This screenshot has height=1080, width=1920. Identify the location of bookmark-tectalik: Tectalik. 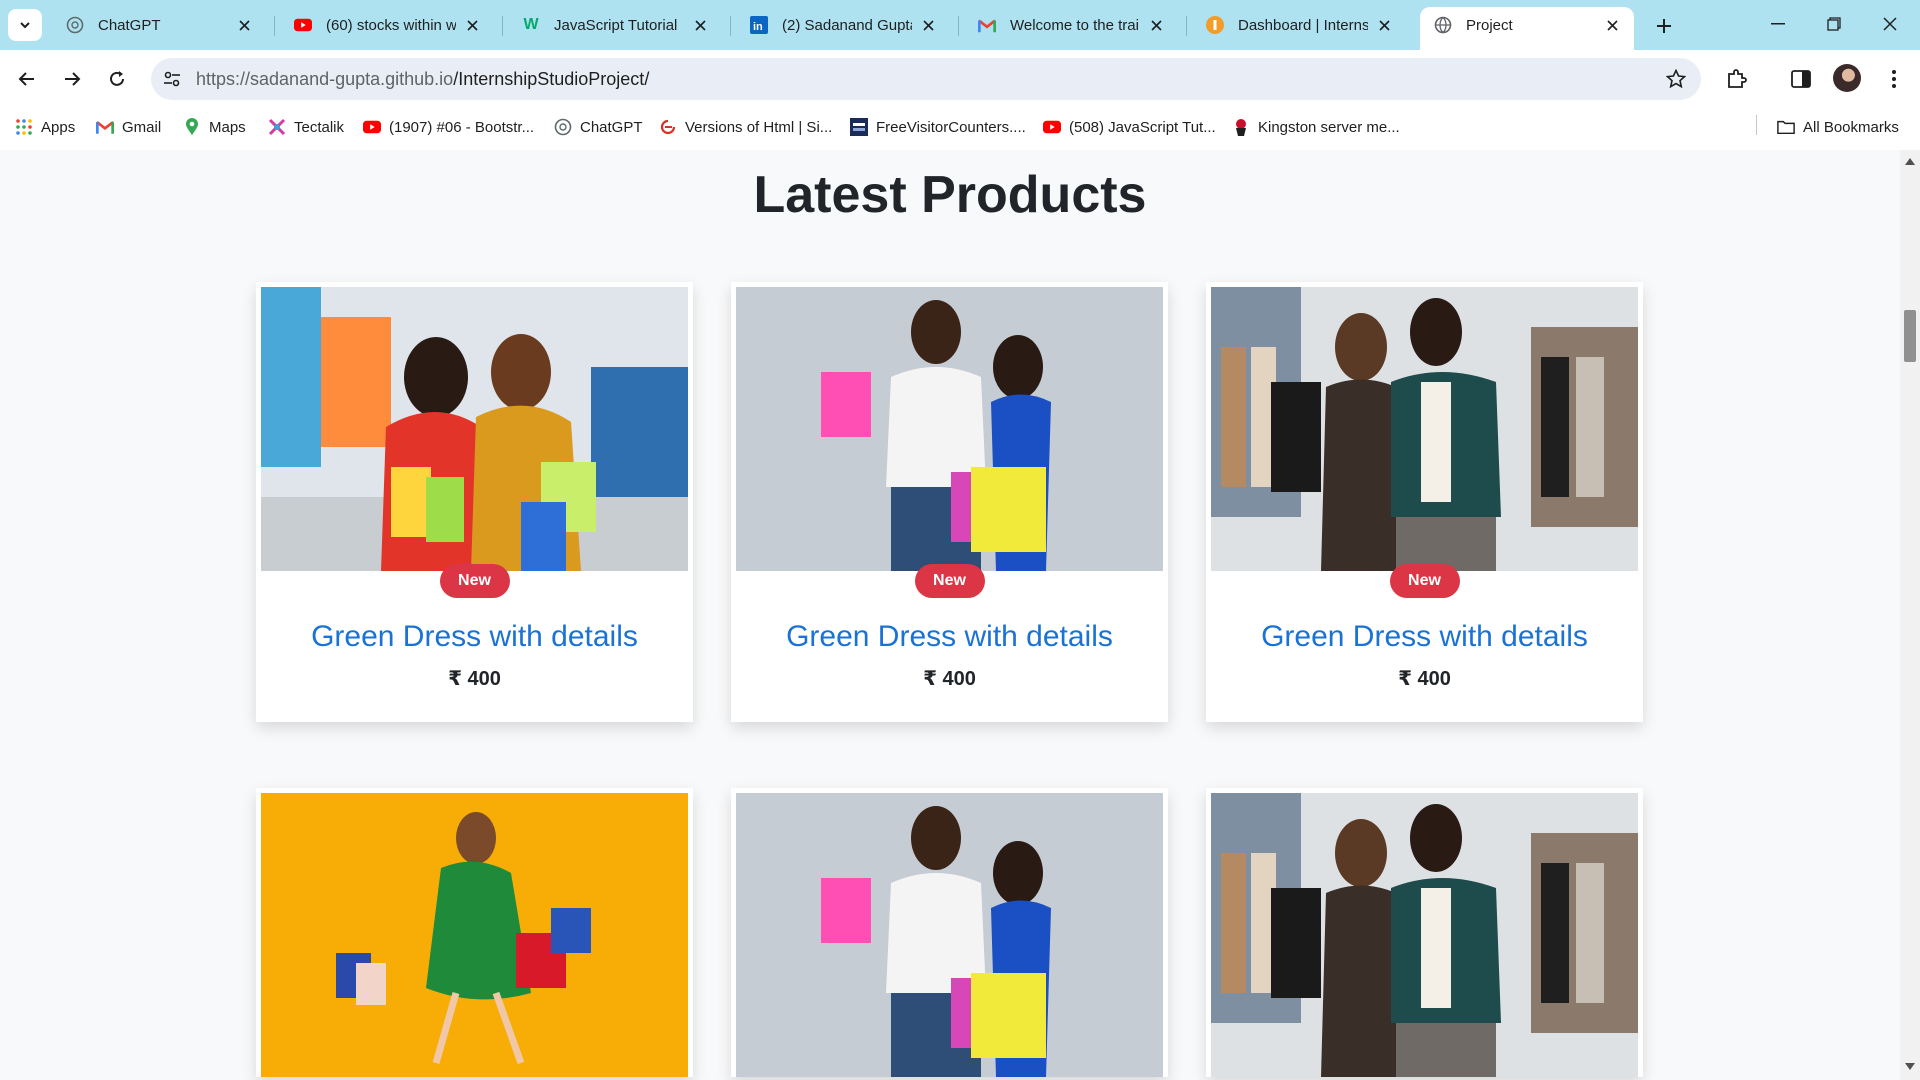
(306, 127).